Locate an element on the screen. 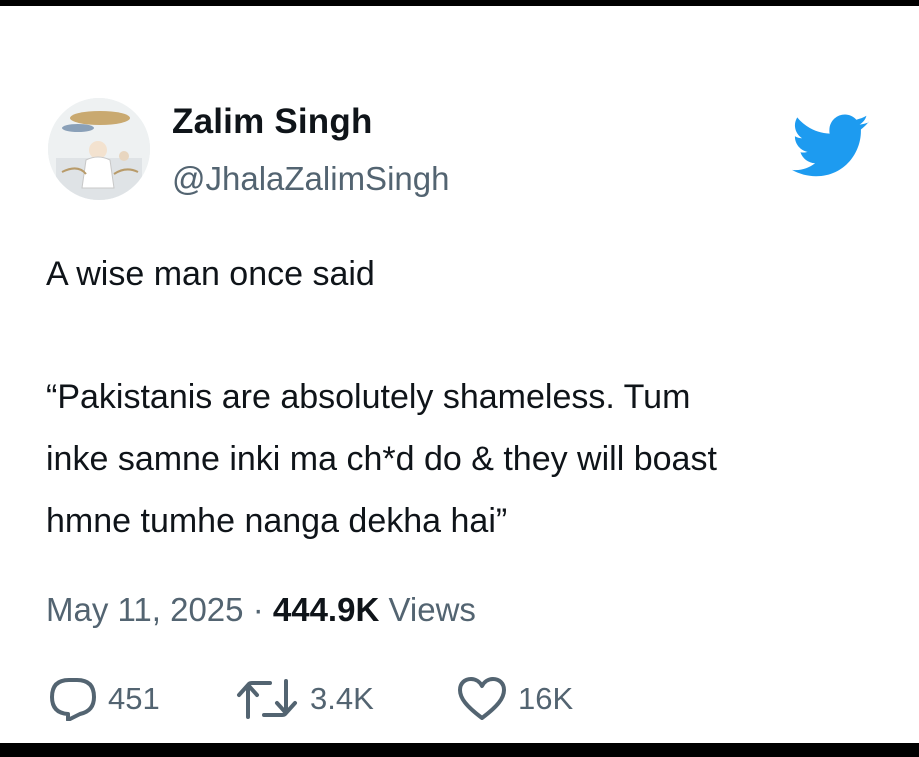 The width and height of the screenshot is (919, 757). author-handle: @JhalaZalimSingh is located at coordinates (310, 179).